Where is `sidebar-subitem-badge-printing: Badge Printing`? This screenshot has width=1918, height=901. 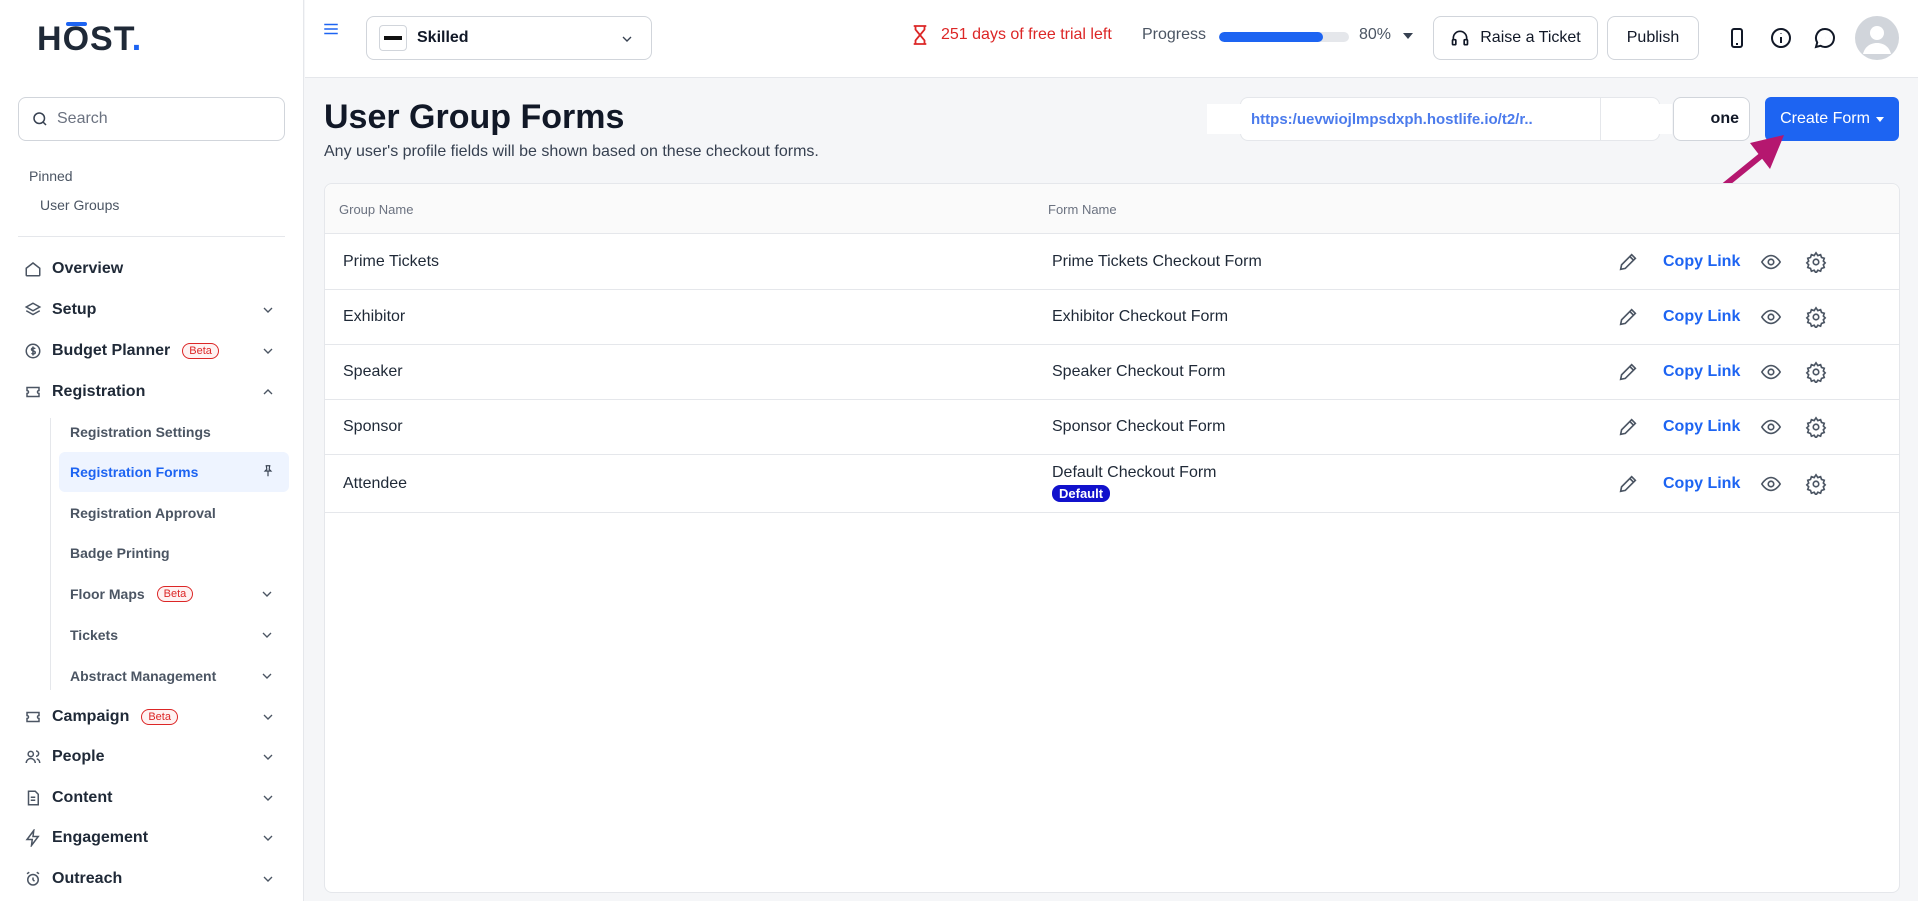
sidebar-subitem-badge-printing: Badge Printing is located at coordinates (174, 553).